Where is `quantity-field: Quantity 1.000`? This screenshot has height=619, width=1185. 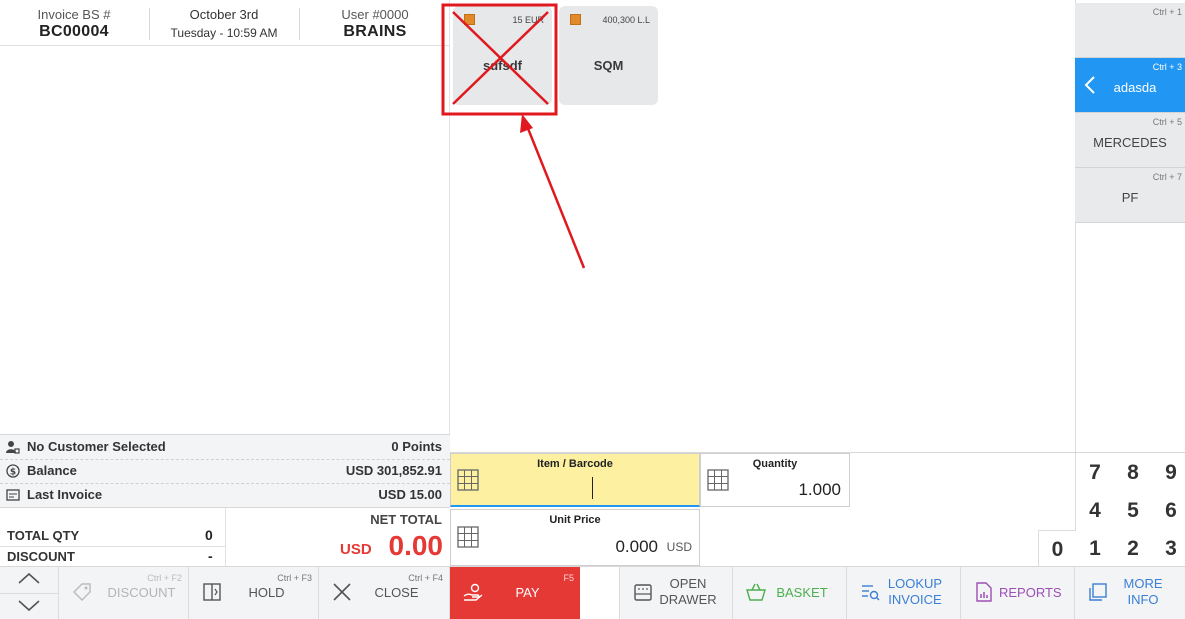 quantity-field: Quantity 1.000 is located at coordinates (775, 480).